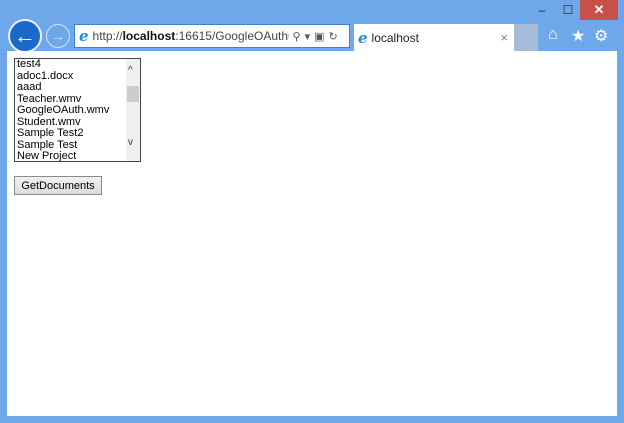 Image resolution: width=624 pixels, height=423 pixels. What do you see at coordinates (308, 36) in the screenshot?
I see `chevron-down-icon: ▾` at bounding box center [308, 36].